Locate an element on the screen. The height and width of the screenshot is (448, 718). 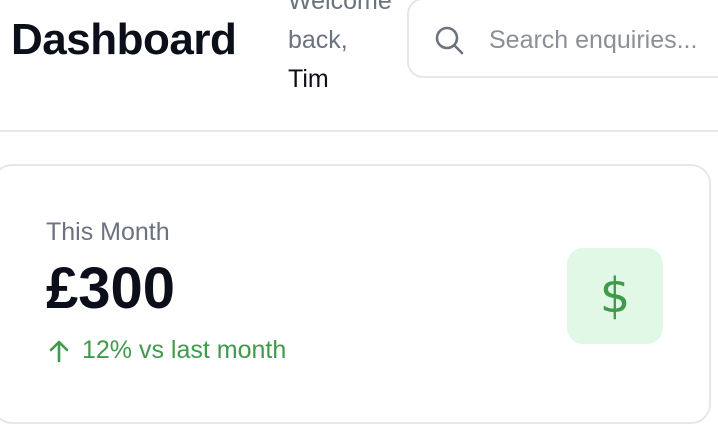
search-input is located at coordinates (603, 40).